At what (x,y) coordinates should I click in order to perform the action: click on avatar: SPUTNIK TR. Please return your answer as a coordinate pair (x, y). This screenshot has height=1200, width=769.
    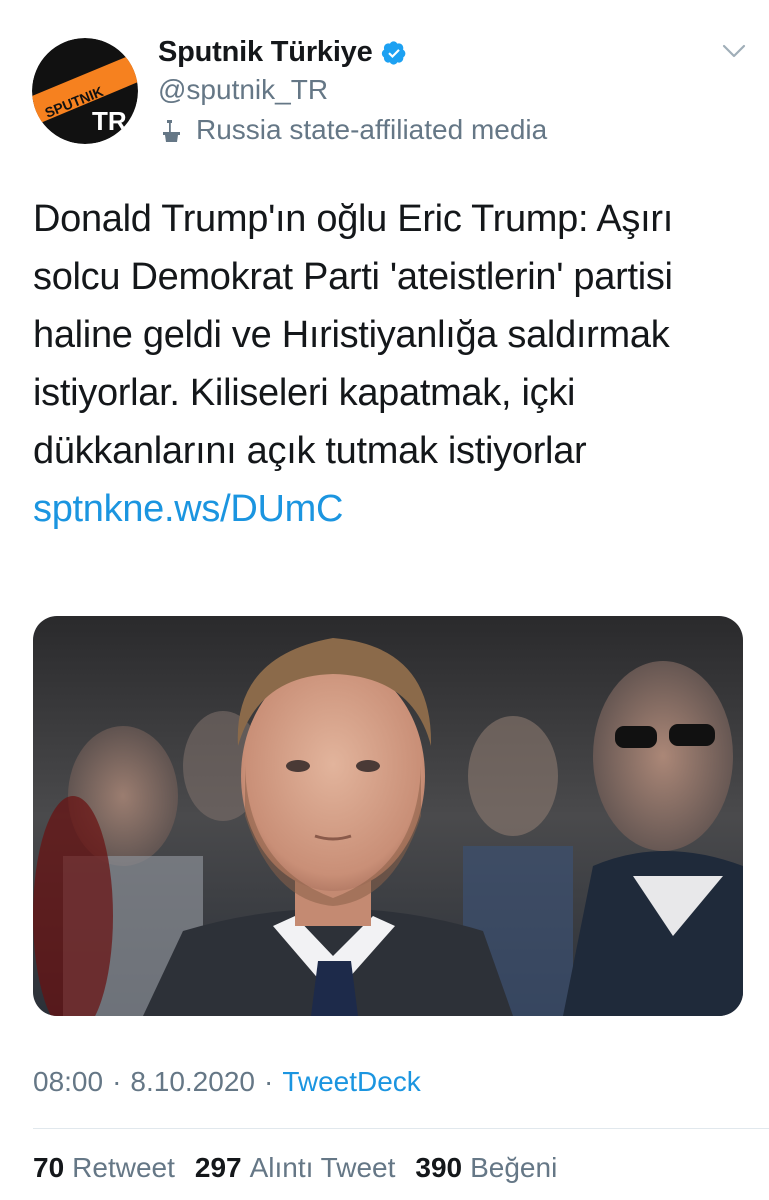
    Looking at the image, I should click on (85, 91).